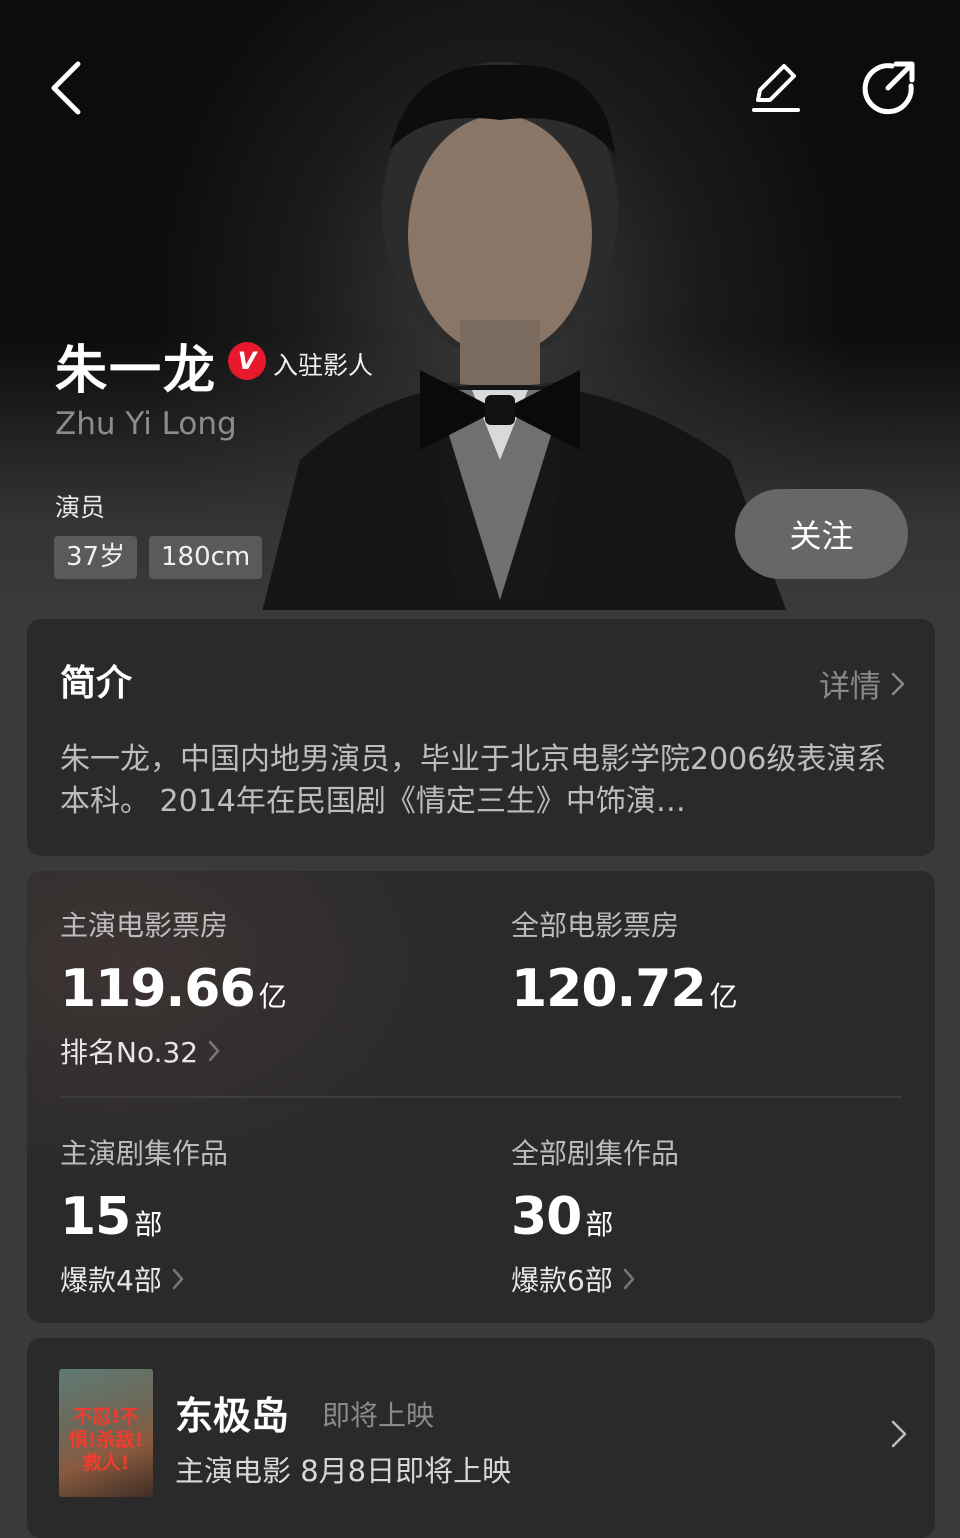  I want to click on stat-value: 119.66 亿, so click(173, 989).